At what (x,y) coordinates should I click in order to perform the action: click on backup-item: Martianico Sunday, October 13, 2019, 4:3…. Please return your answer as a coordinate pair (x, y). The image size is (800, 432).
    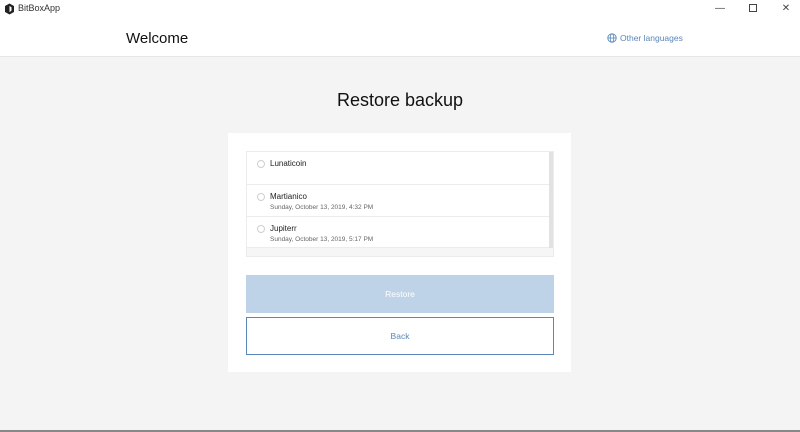
    Looking at the image, I should click on (398, 201).